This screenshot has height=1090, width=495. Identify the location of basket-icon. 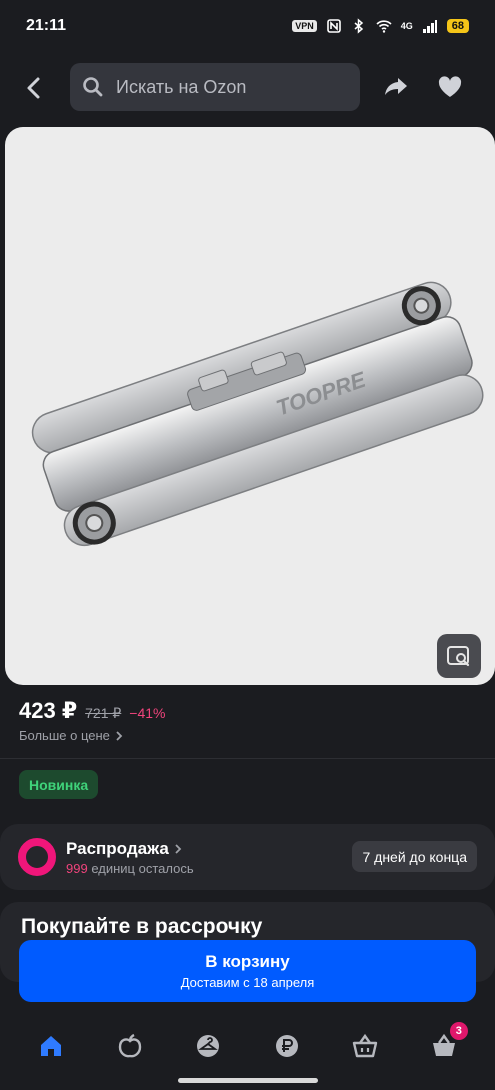
(365, 1045).